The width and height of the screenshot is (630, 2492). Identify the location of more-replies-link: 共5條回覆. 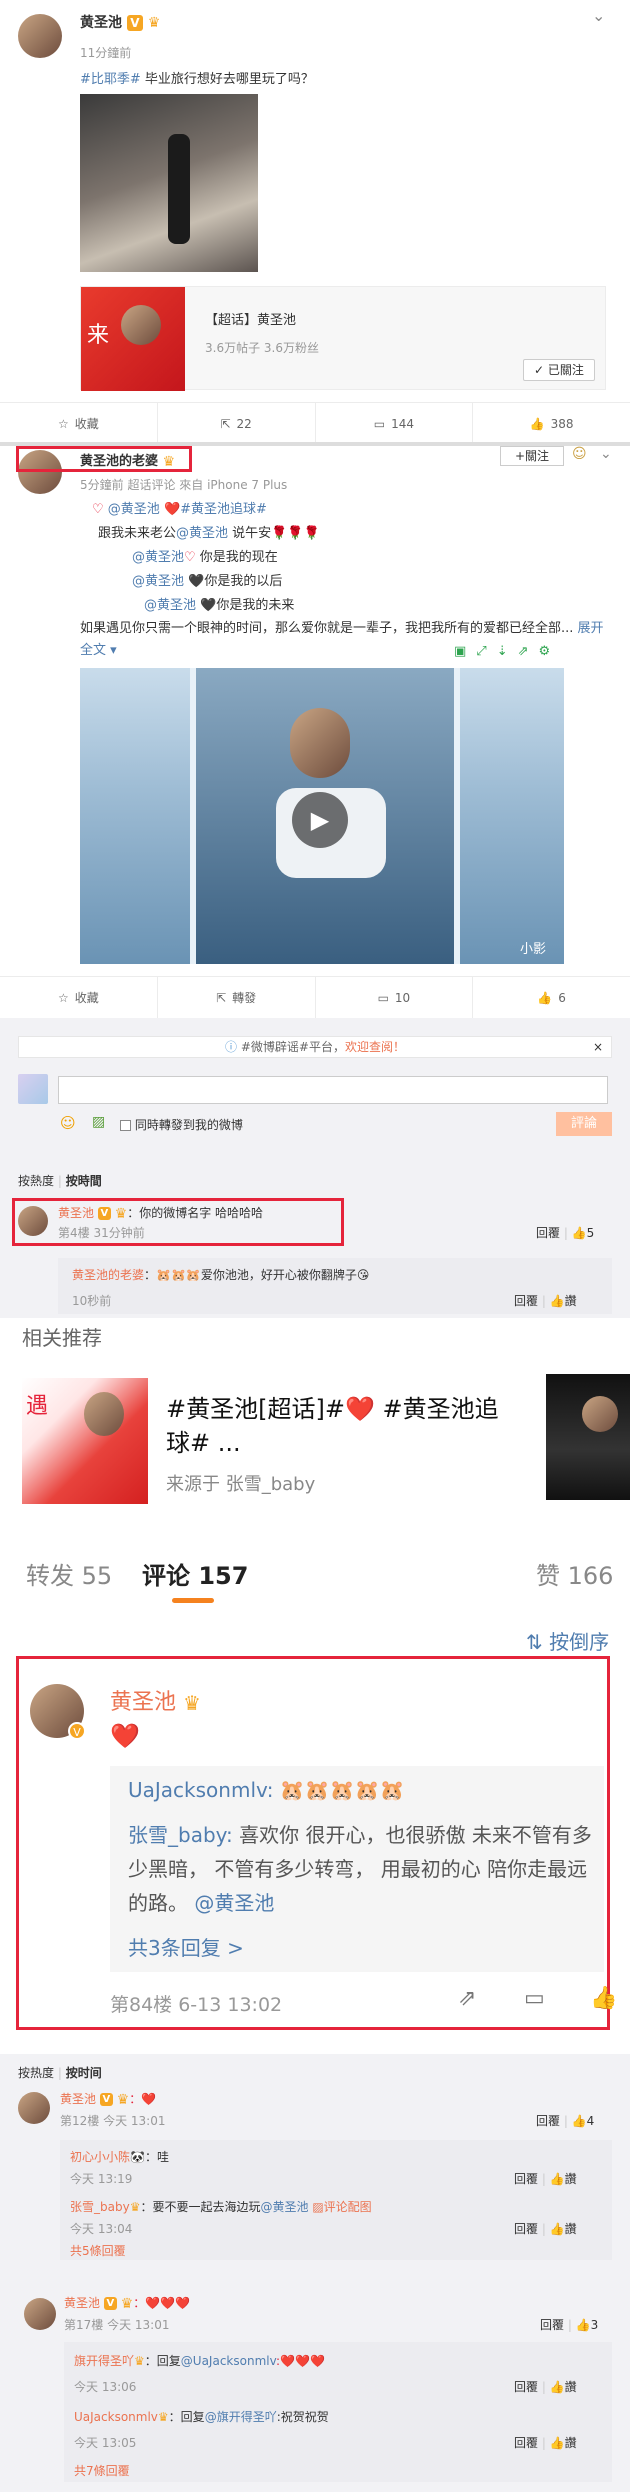
(98, 2250).